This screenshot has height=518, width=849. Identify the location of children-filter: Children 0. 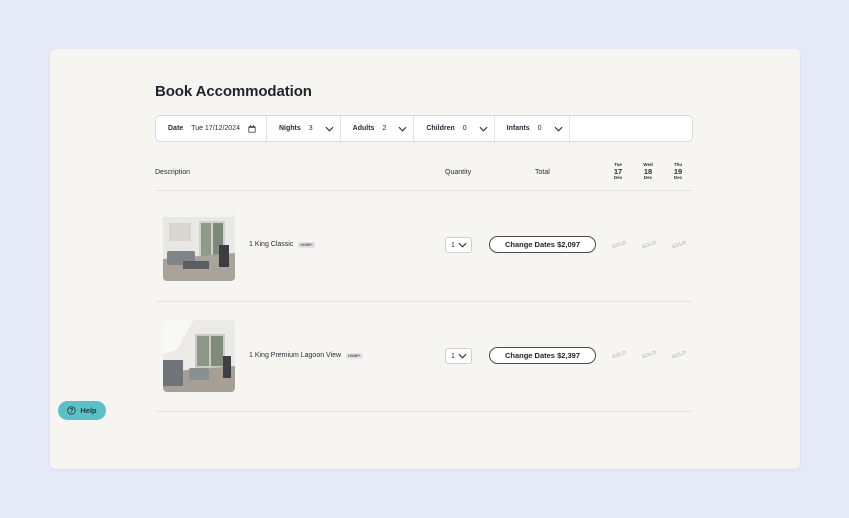
(454, 128).